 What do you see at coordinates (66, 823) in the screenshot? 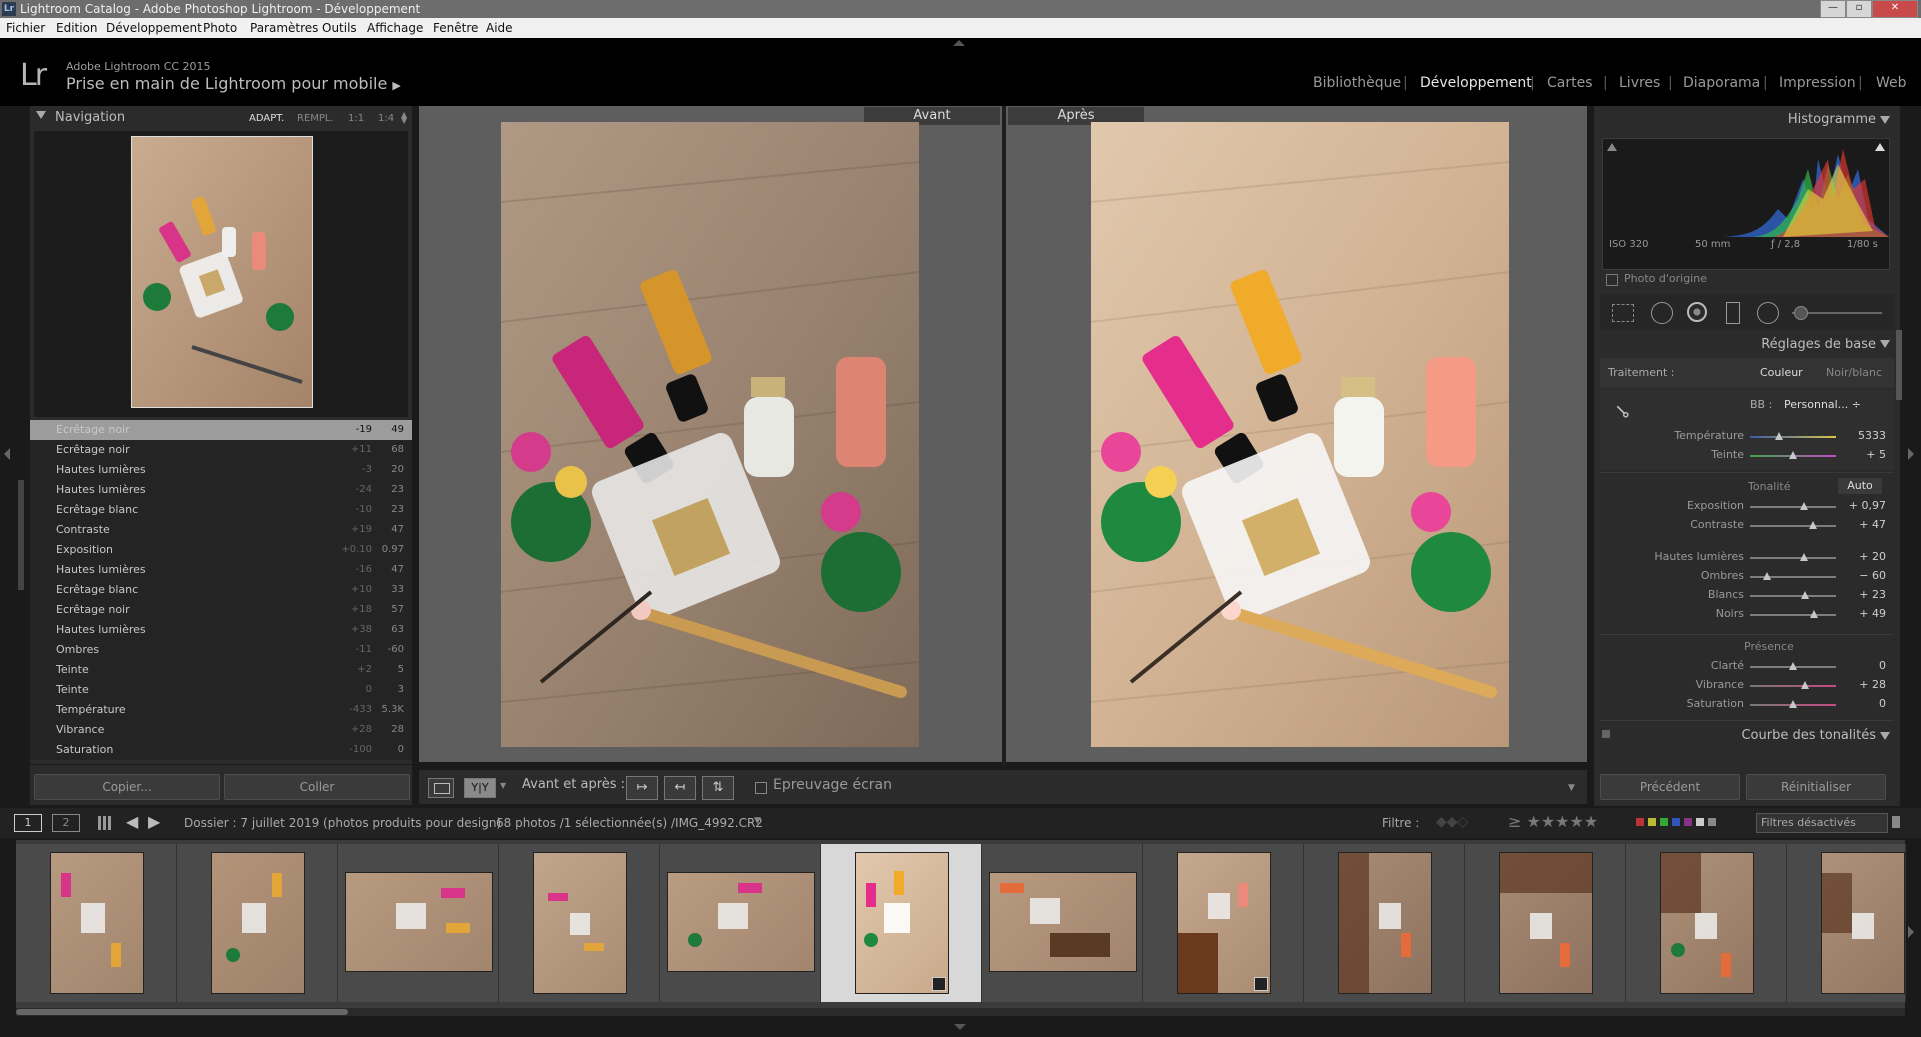
I see `secondary-window-button: 2` at bounding box center [66, 823].